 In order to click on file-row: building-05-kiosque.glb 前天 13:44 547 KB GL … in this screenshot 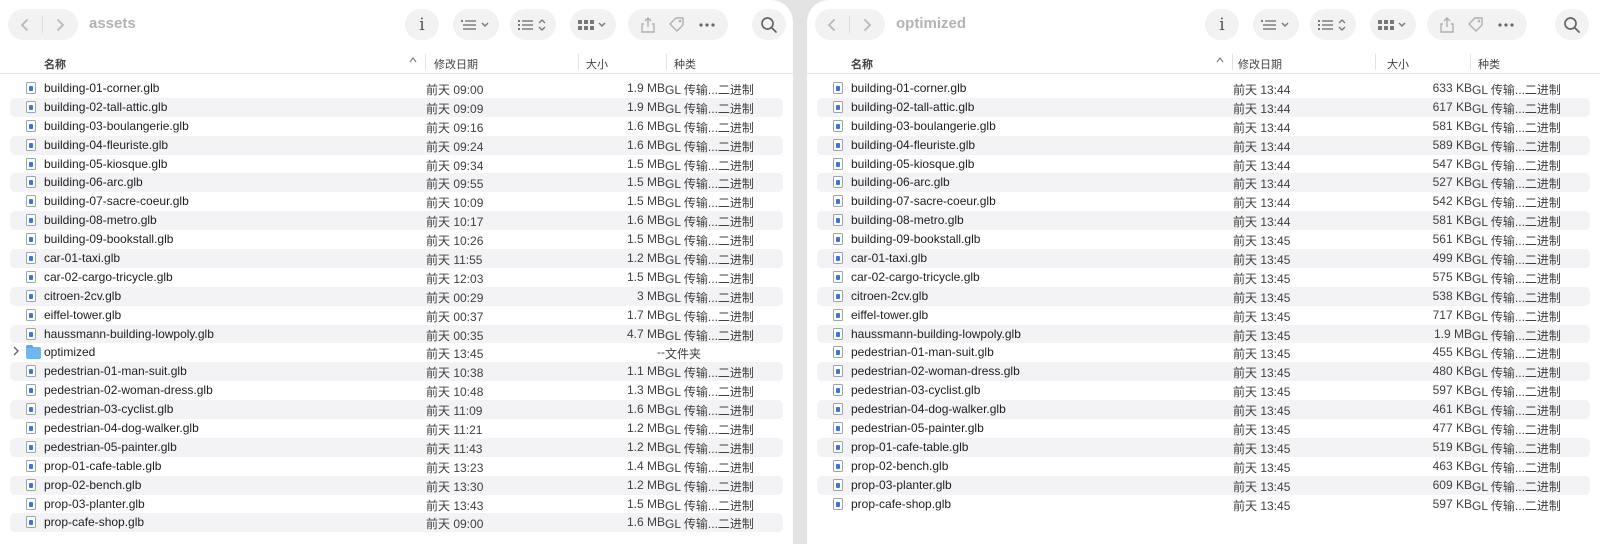, I will do `click(1203, 164)`.